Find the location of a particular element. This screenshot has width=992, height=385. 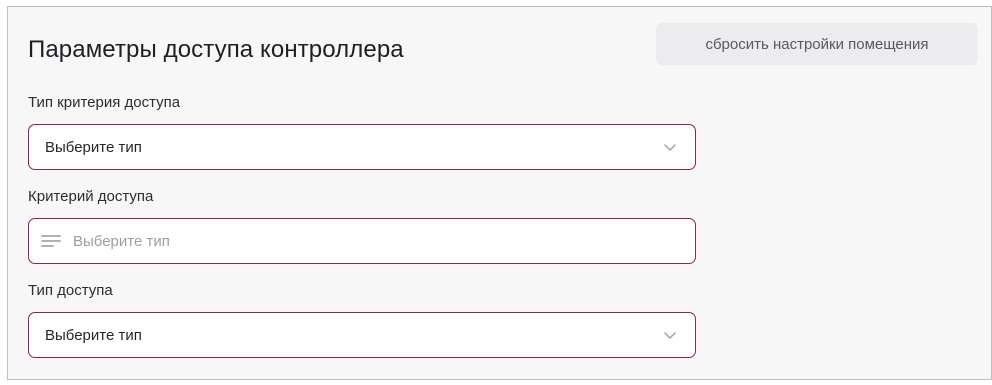

access-type-label: Тип доступа is located at coordinates (70, 290).